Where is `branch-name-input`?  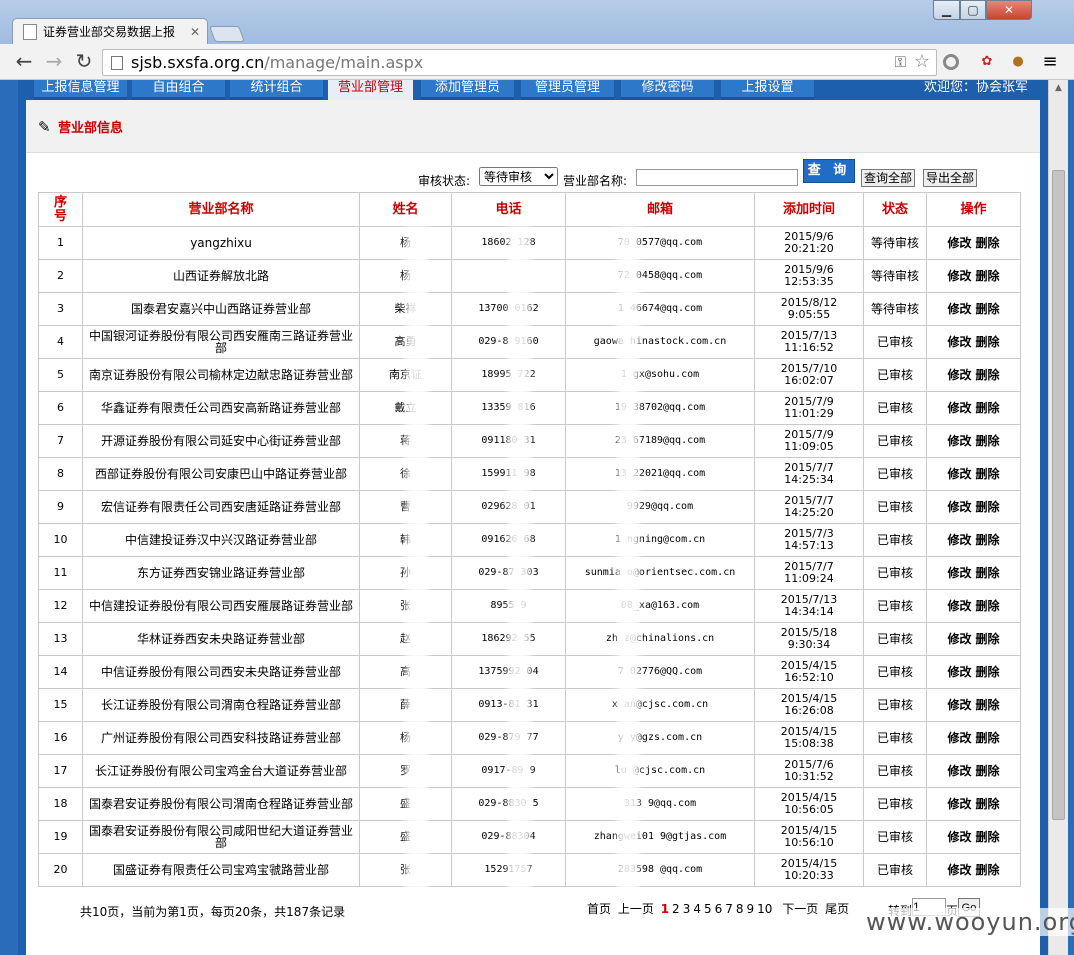 branch-name-input is located at coordinates (717, 177).